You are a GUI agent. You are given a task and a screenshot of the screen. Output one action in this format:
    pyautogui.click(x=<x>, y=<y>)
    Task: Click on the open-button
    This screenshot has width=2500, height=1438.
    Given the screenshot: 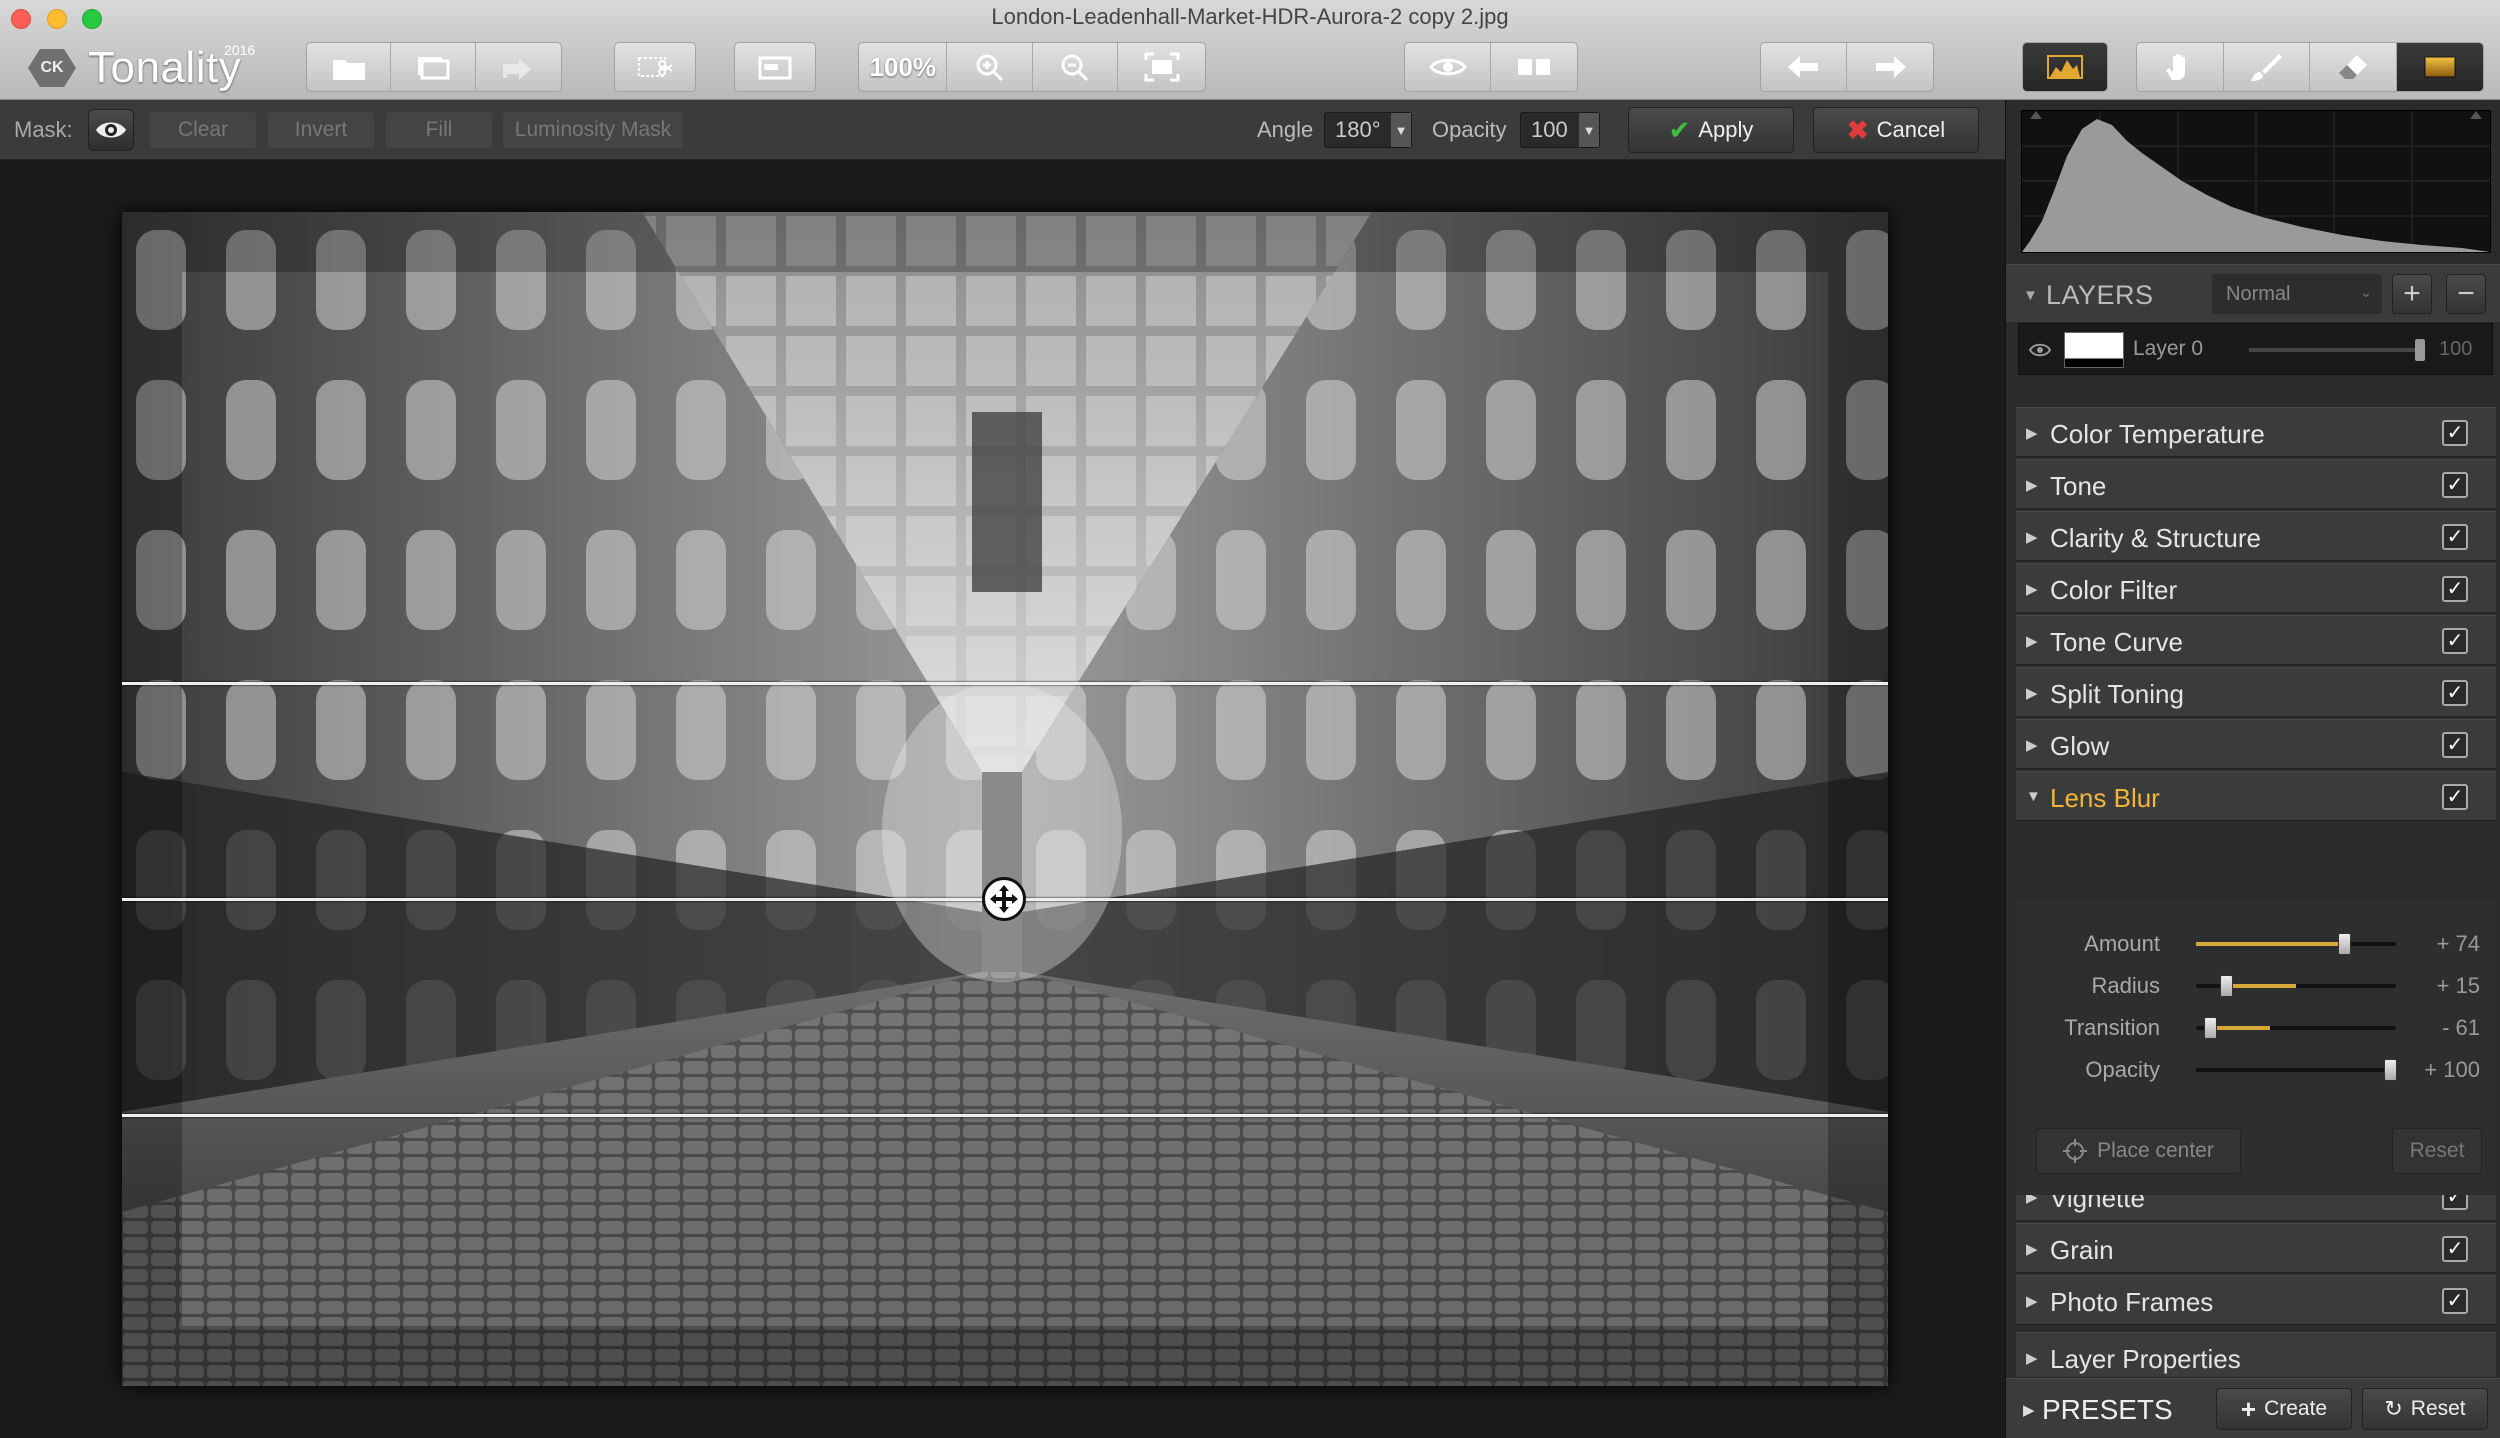 What is the action you would take?
    pyautogui.click(x=349, y=67)
    